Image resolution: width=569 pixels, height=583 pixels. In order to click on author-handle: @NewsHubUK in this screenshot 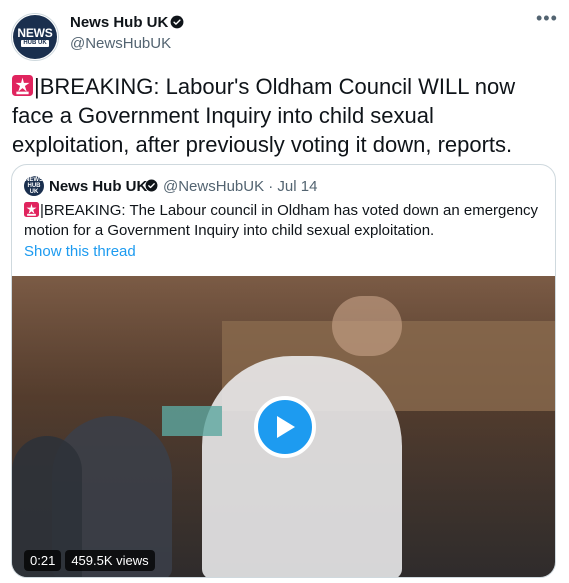, I will do `click(120, 43)`.